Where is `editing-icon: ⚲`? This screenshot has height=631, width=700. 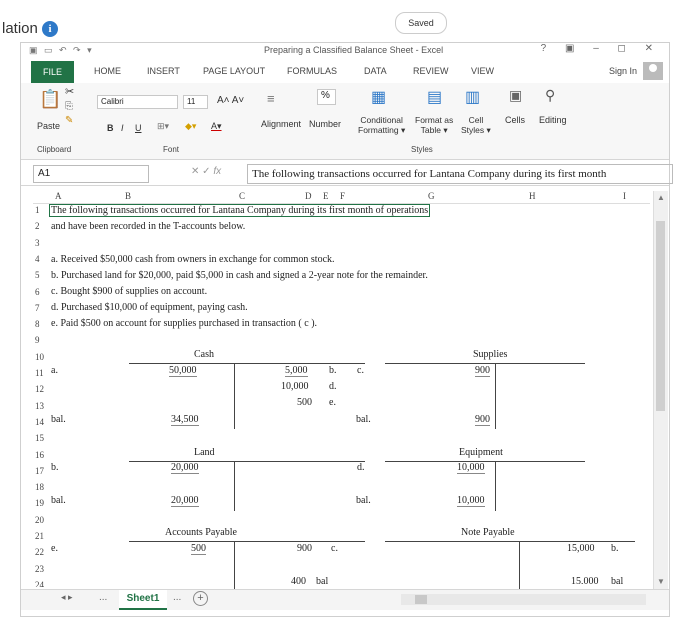
editing-icon: ⚲ is located at coordinates (550, 95).